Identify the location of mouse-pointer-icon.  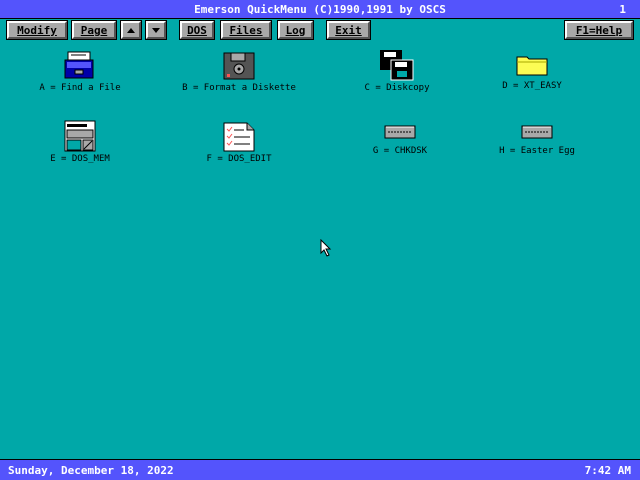
(326, 248).